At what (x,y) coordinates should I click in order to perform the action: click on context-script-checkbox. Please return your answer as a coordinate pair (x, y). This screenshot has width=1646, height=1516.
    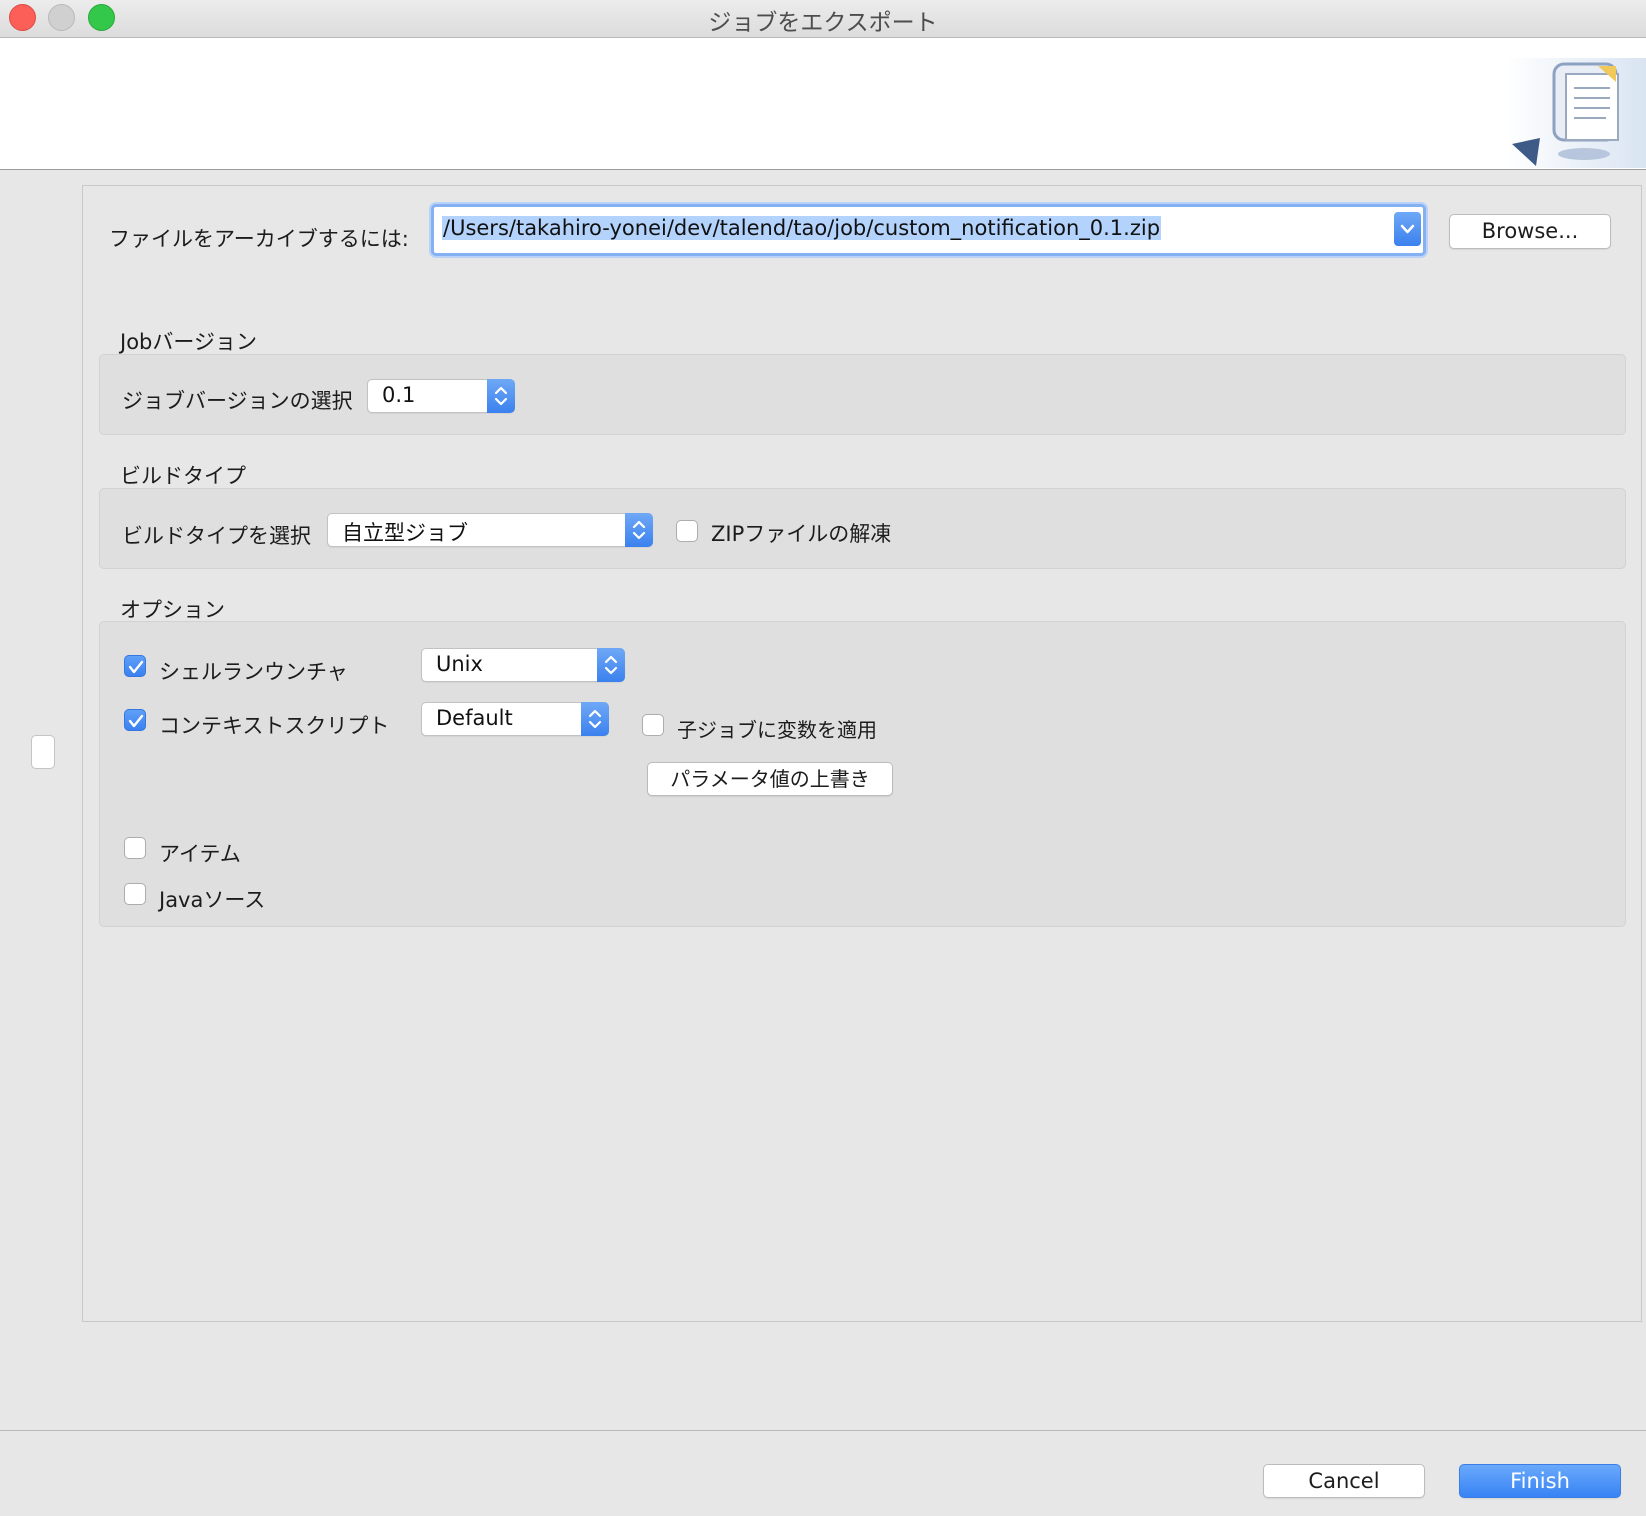
    Looking at the image, I should click on (135, 720).